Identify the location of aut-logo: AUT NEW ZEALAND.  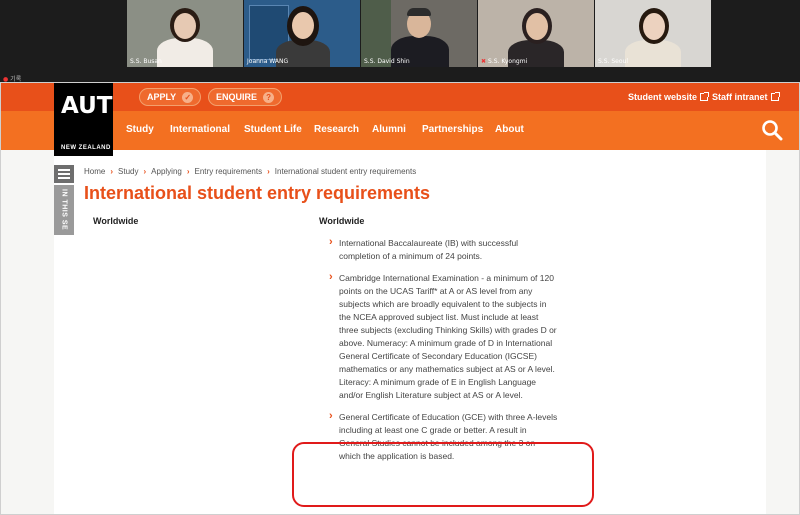
(83, 119).